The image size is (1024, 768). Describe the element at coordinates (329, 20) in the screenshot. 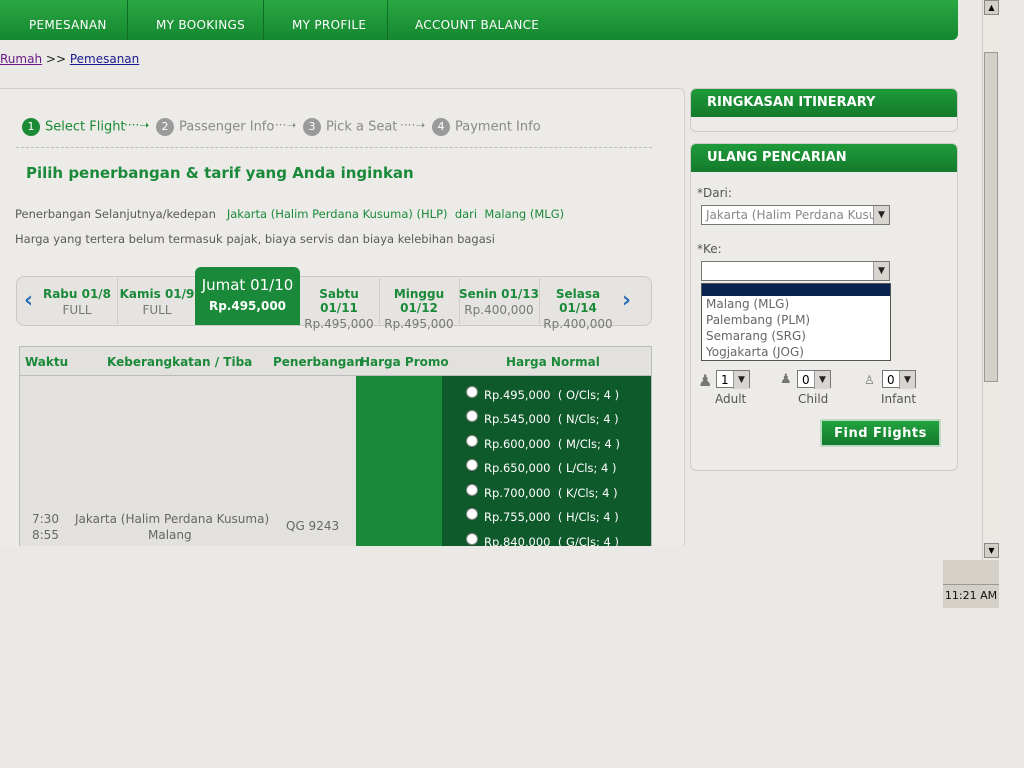

I see `nav-my-profile: MY PROFILE` at that location.